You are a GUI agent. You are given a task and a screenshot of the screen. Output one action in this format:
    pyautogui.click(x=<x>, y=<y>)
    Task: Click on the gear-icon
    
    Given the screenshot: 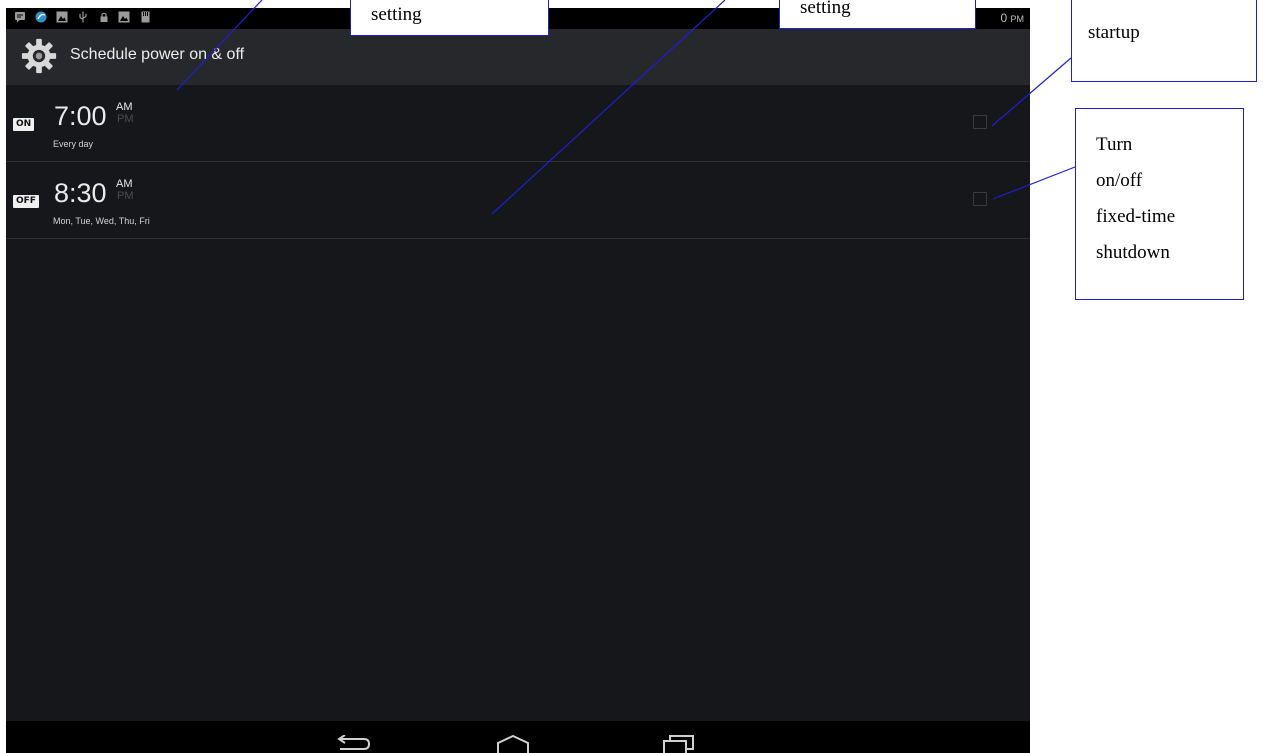 What is the action you would take?
    pyautogui.click(x=39, y=56)
    